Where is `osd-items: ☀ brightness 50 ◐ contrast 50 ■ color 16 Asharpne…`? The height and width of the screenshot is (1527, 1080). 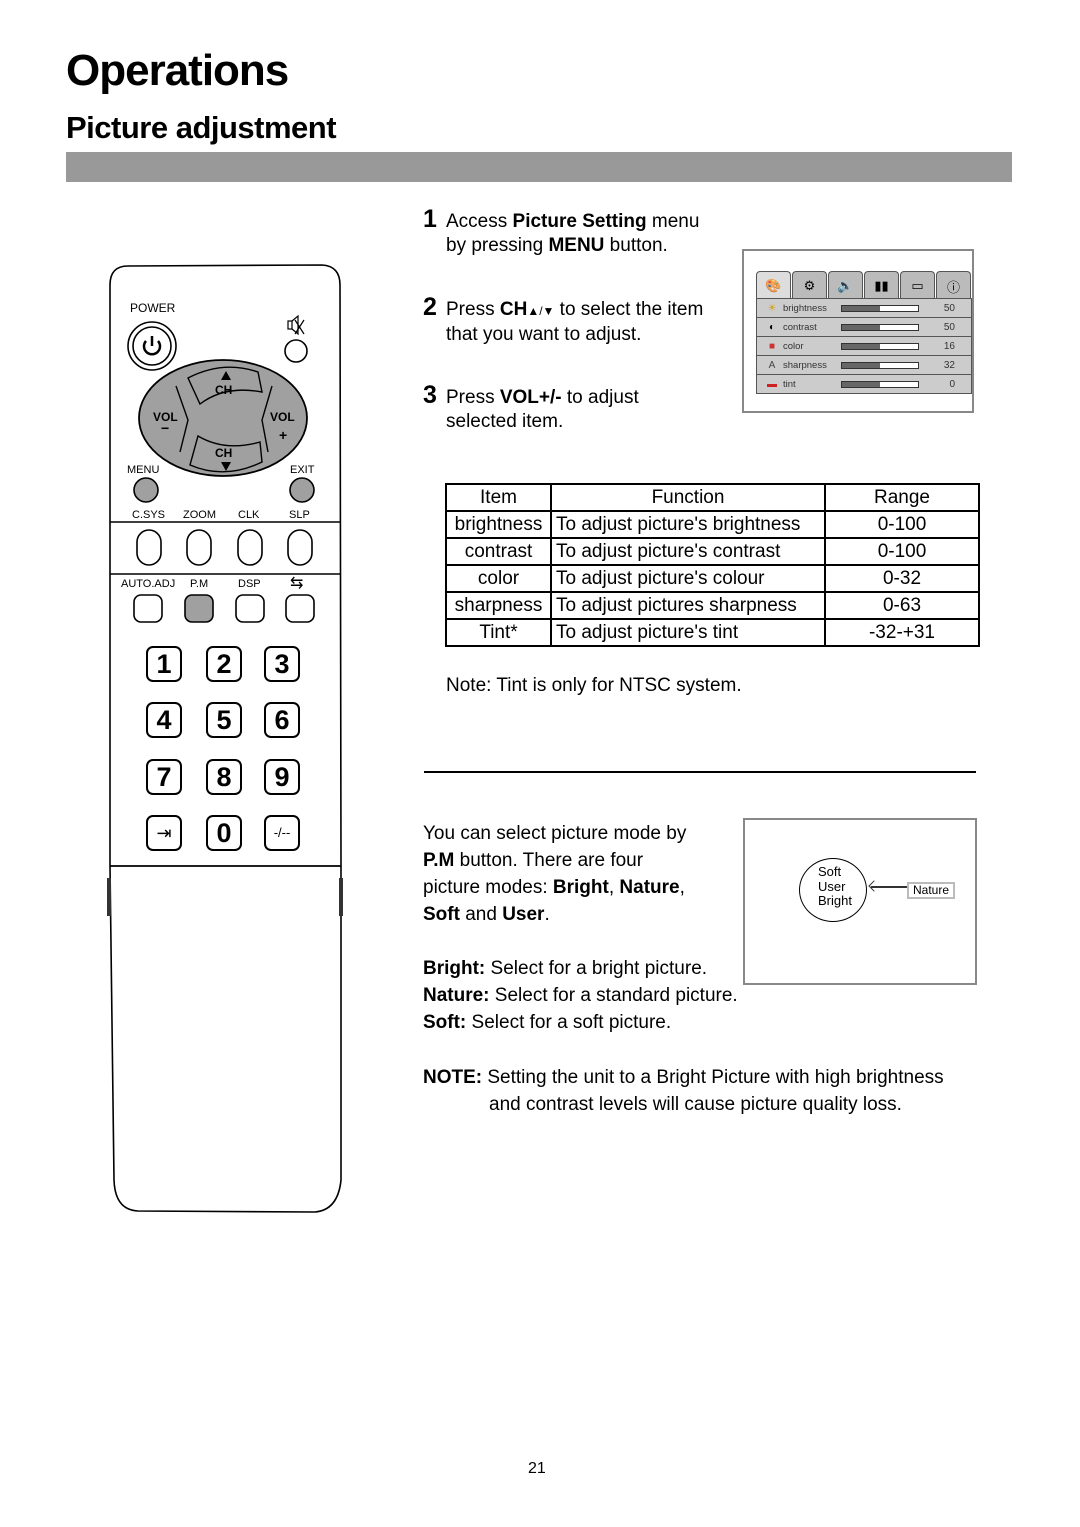
osd-items: ☀ brightness 50 ◐ contrast 50 ■ color 16 Asharpne… is located at coordinates (864, 346).